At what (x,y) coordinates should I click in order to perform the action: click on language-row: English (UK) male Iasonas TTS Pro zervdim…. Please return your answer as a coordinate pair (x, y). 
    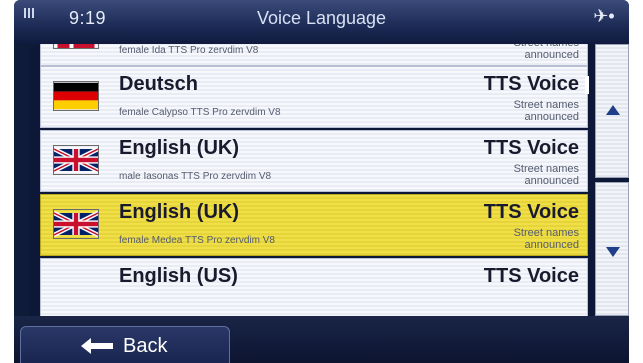
    Looking at the image, I should click on (314, 161).